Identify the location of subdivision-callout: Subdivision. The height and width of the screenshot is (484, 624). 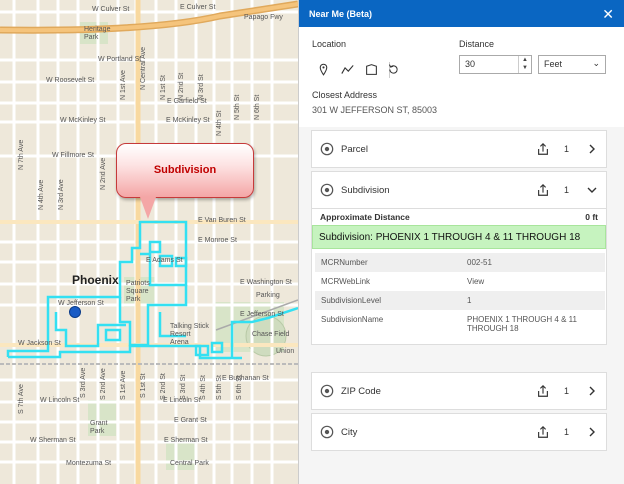
(185, 170).